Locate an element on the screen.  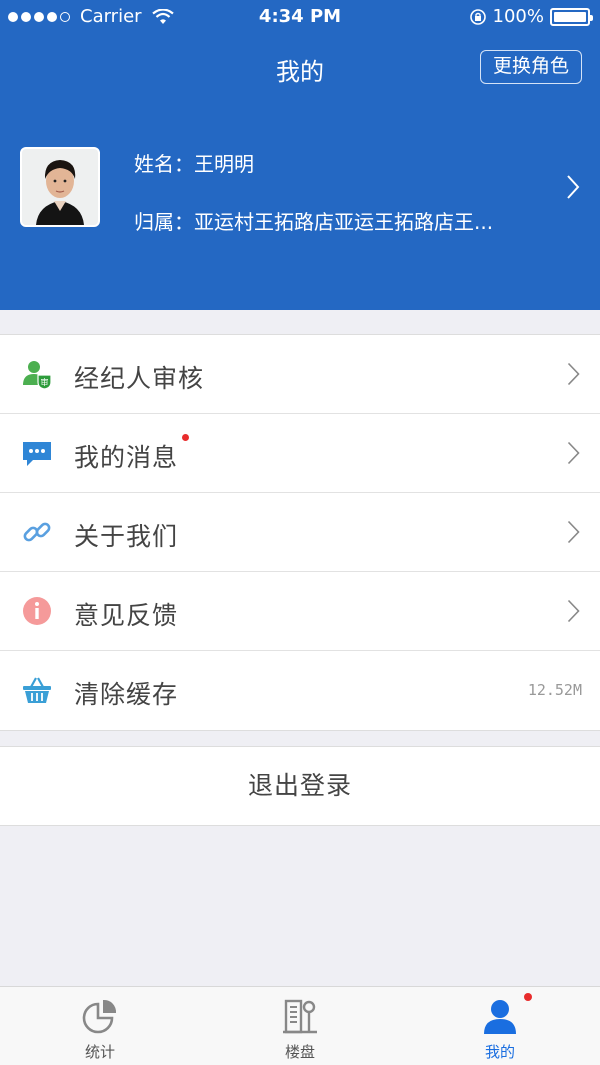
unread-badge is located at coordinates (185, 437).